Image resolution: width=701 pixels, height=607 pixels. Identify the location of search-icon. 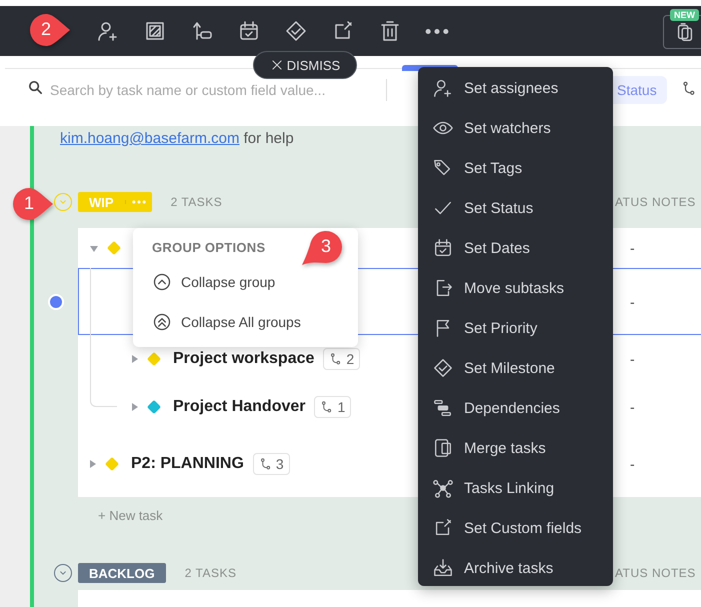
(35, 87).